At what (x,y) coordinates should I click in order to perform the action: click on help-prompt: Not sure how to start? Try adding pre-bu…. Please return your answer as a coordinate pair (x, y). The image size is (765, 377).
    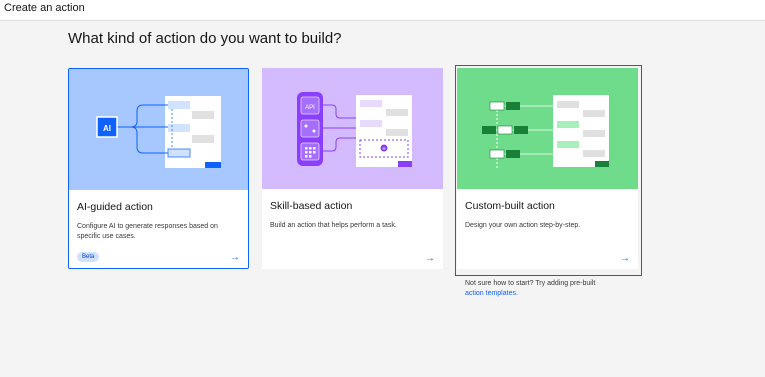
    Looking at the image, I should click on (530, 283).